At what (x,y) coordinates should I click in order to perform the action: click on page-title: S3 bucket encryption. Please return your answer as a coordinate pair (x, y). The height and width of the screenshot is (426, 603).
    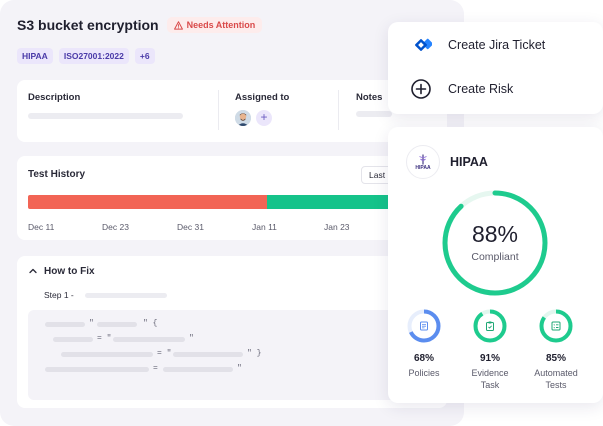
    Looking at the image, I should click on (88, 25).